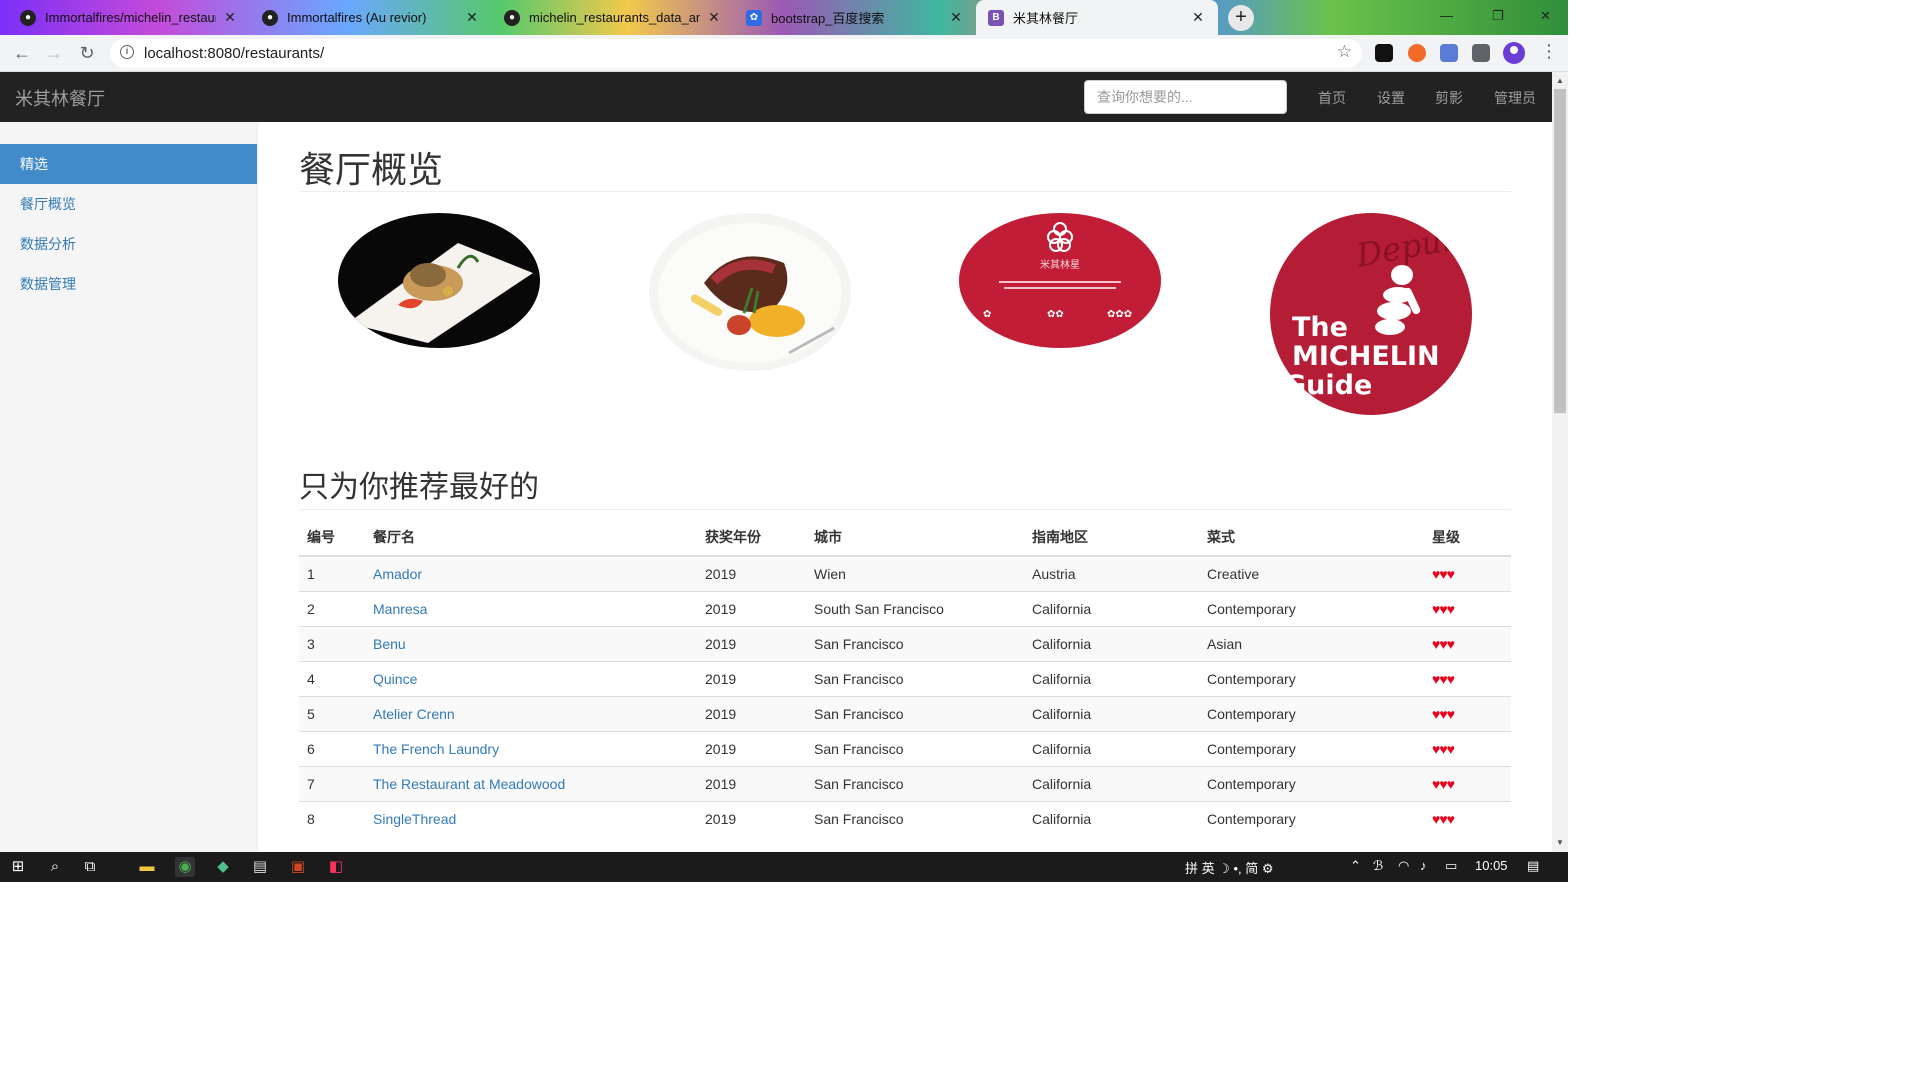 Image resolution: width=1920 pixels, height=1080 pixels. Describe the element at coordinates (531, 537) in the screenshot. I see `column-header-name: 餐厅名` at that location.